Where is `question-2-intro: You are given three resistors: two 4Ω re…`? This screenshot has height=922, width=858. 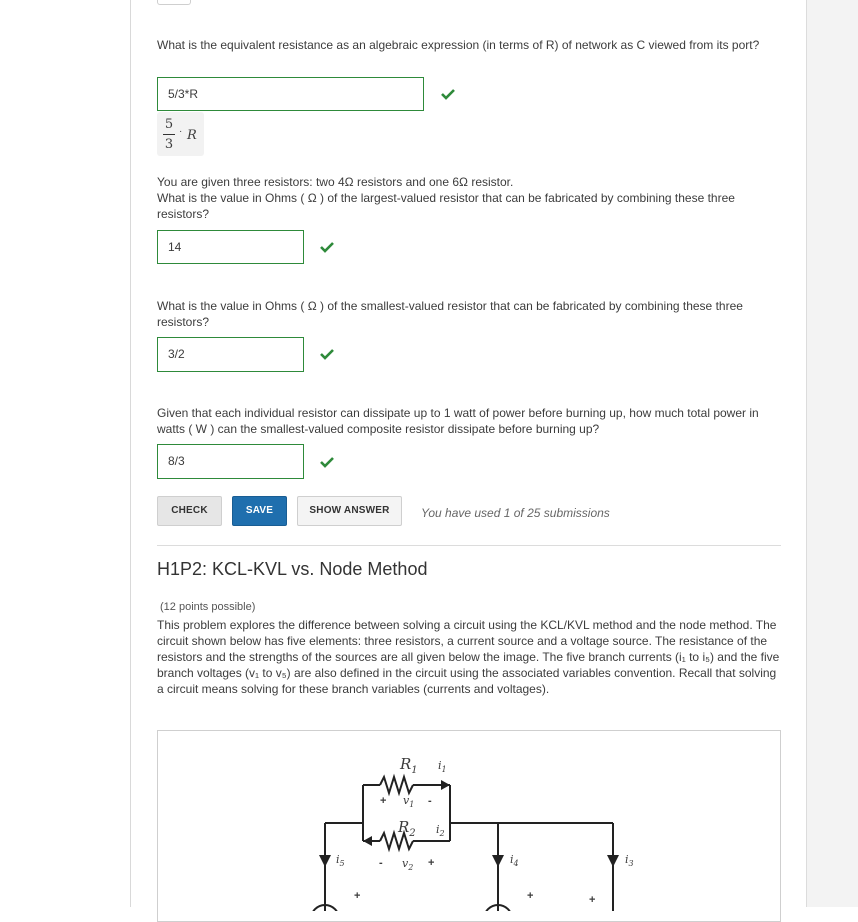 question-2-intro: You are given three resistors: two 4Ω re… is located at coordinates (335, 182).